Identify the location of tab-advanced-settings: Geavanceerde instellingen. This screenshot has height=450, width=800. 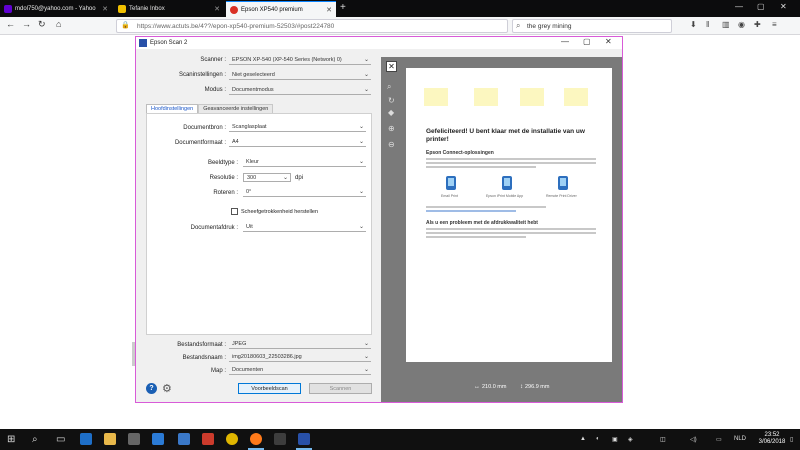
(236, 108).